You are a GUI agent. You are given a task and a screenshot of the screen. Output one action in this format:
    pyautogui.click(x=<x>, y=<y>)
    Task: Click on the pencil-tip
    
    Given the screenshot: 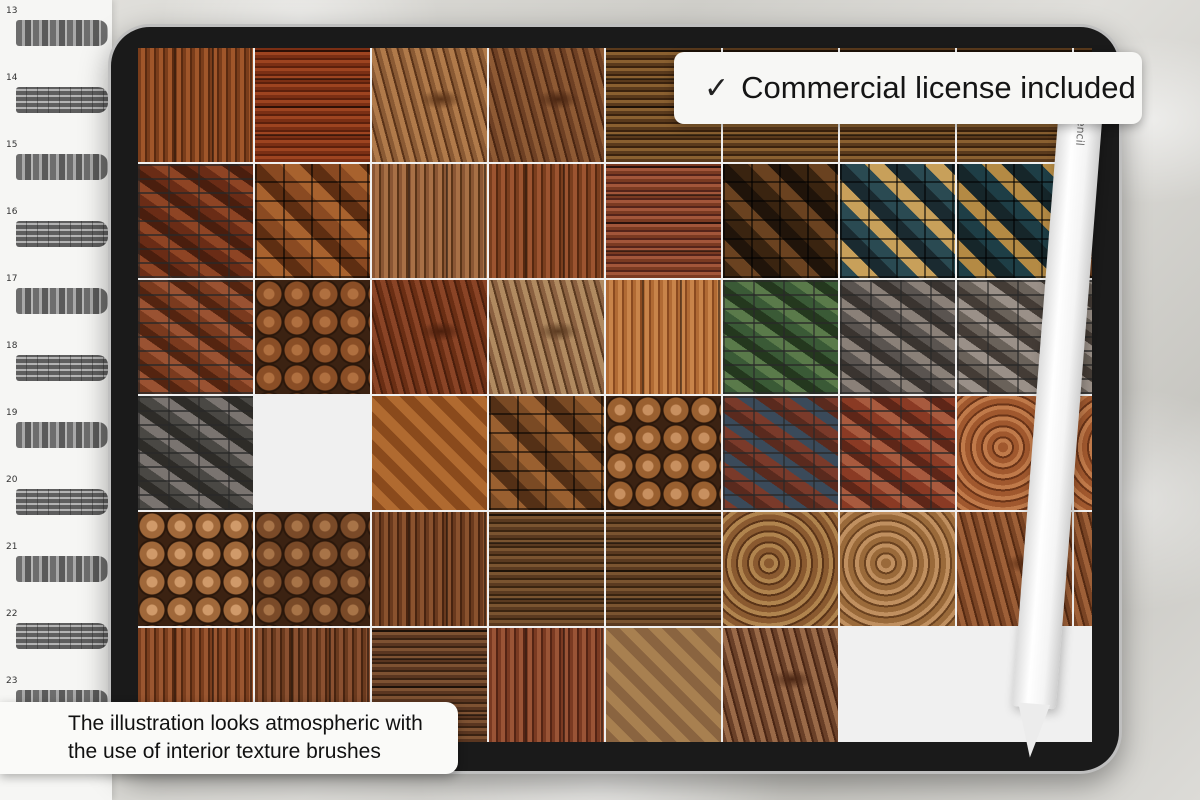 What is the action you would take?
    pyautogui.click(x=1032, y=730)
    